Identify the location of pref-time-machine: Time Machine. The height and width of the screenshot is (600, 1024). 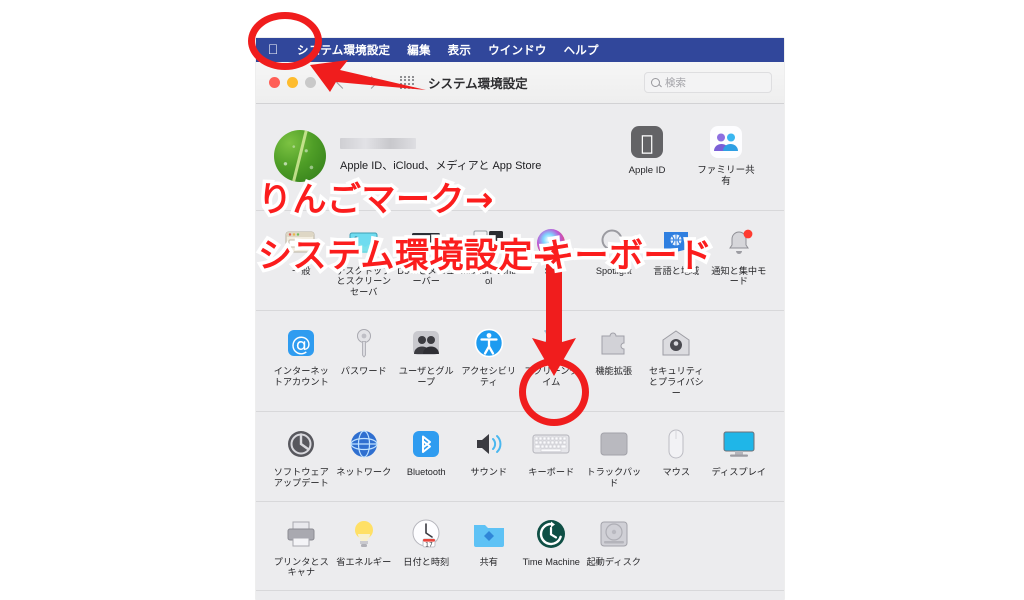
(551, 547).